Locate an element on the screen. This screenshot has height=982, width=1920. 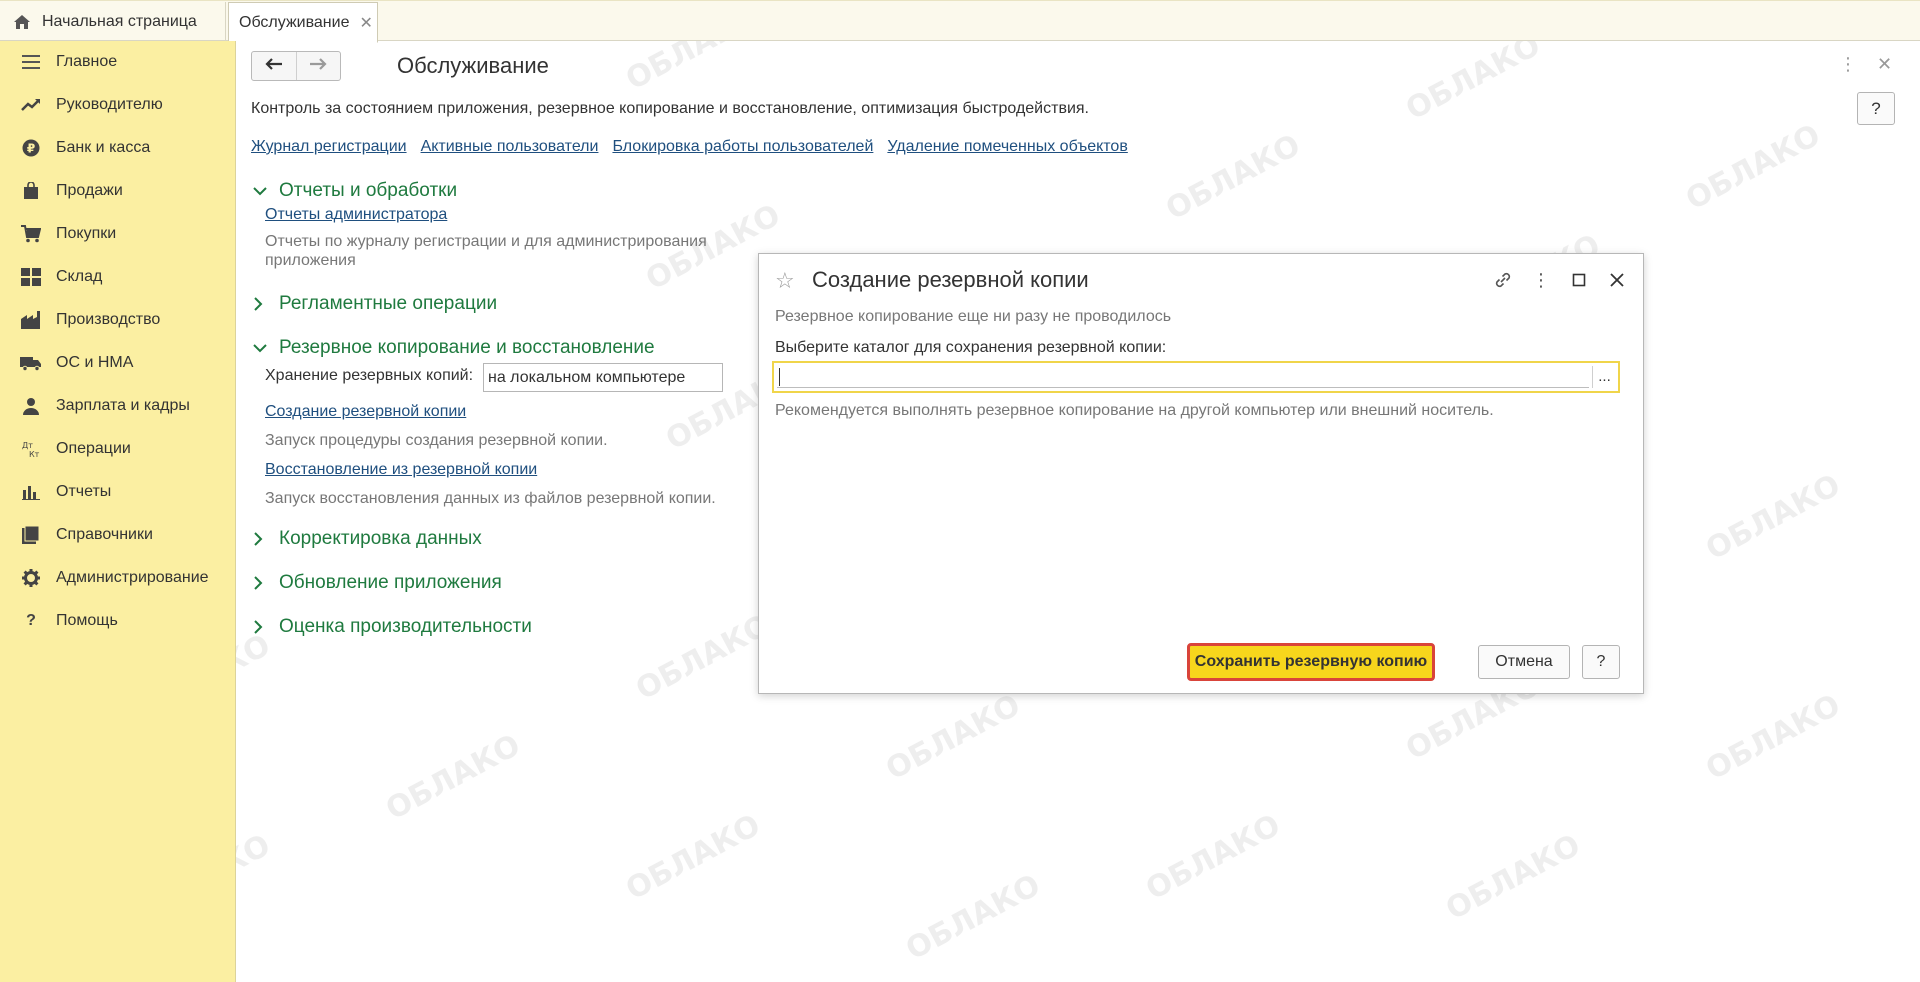
sidebar-item-sales: Продажи is located at coordinates (118, 191).